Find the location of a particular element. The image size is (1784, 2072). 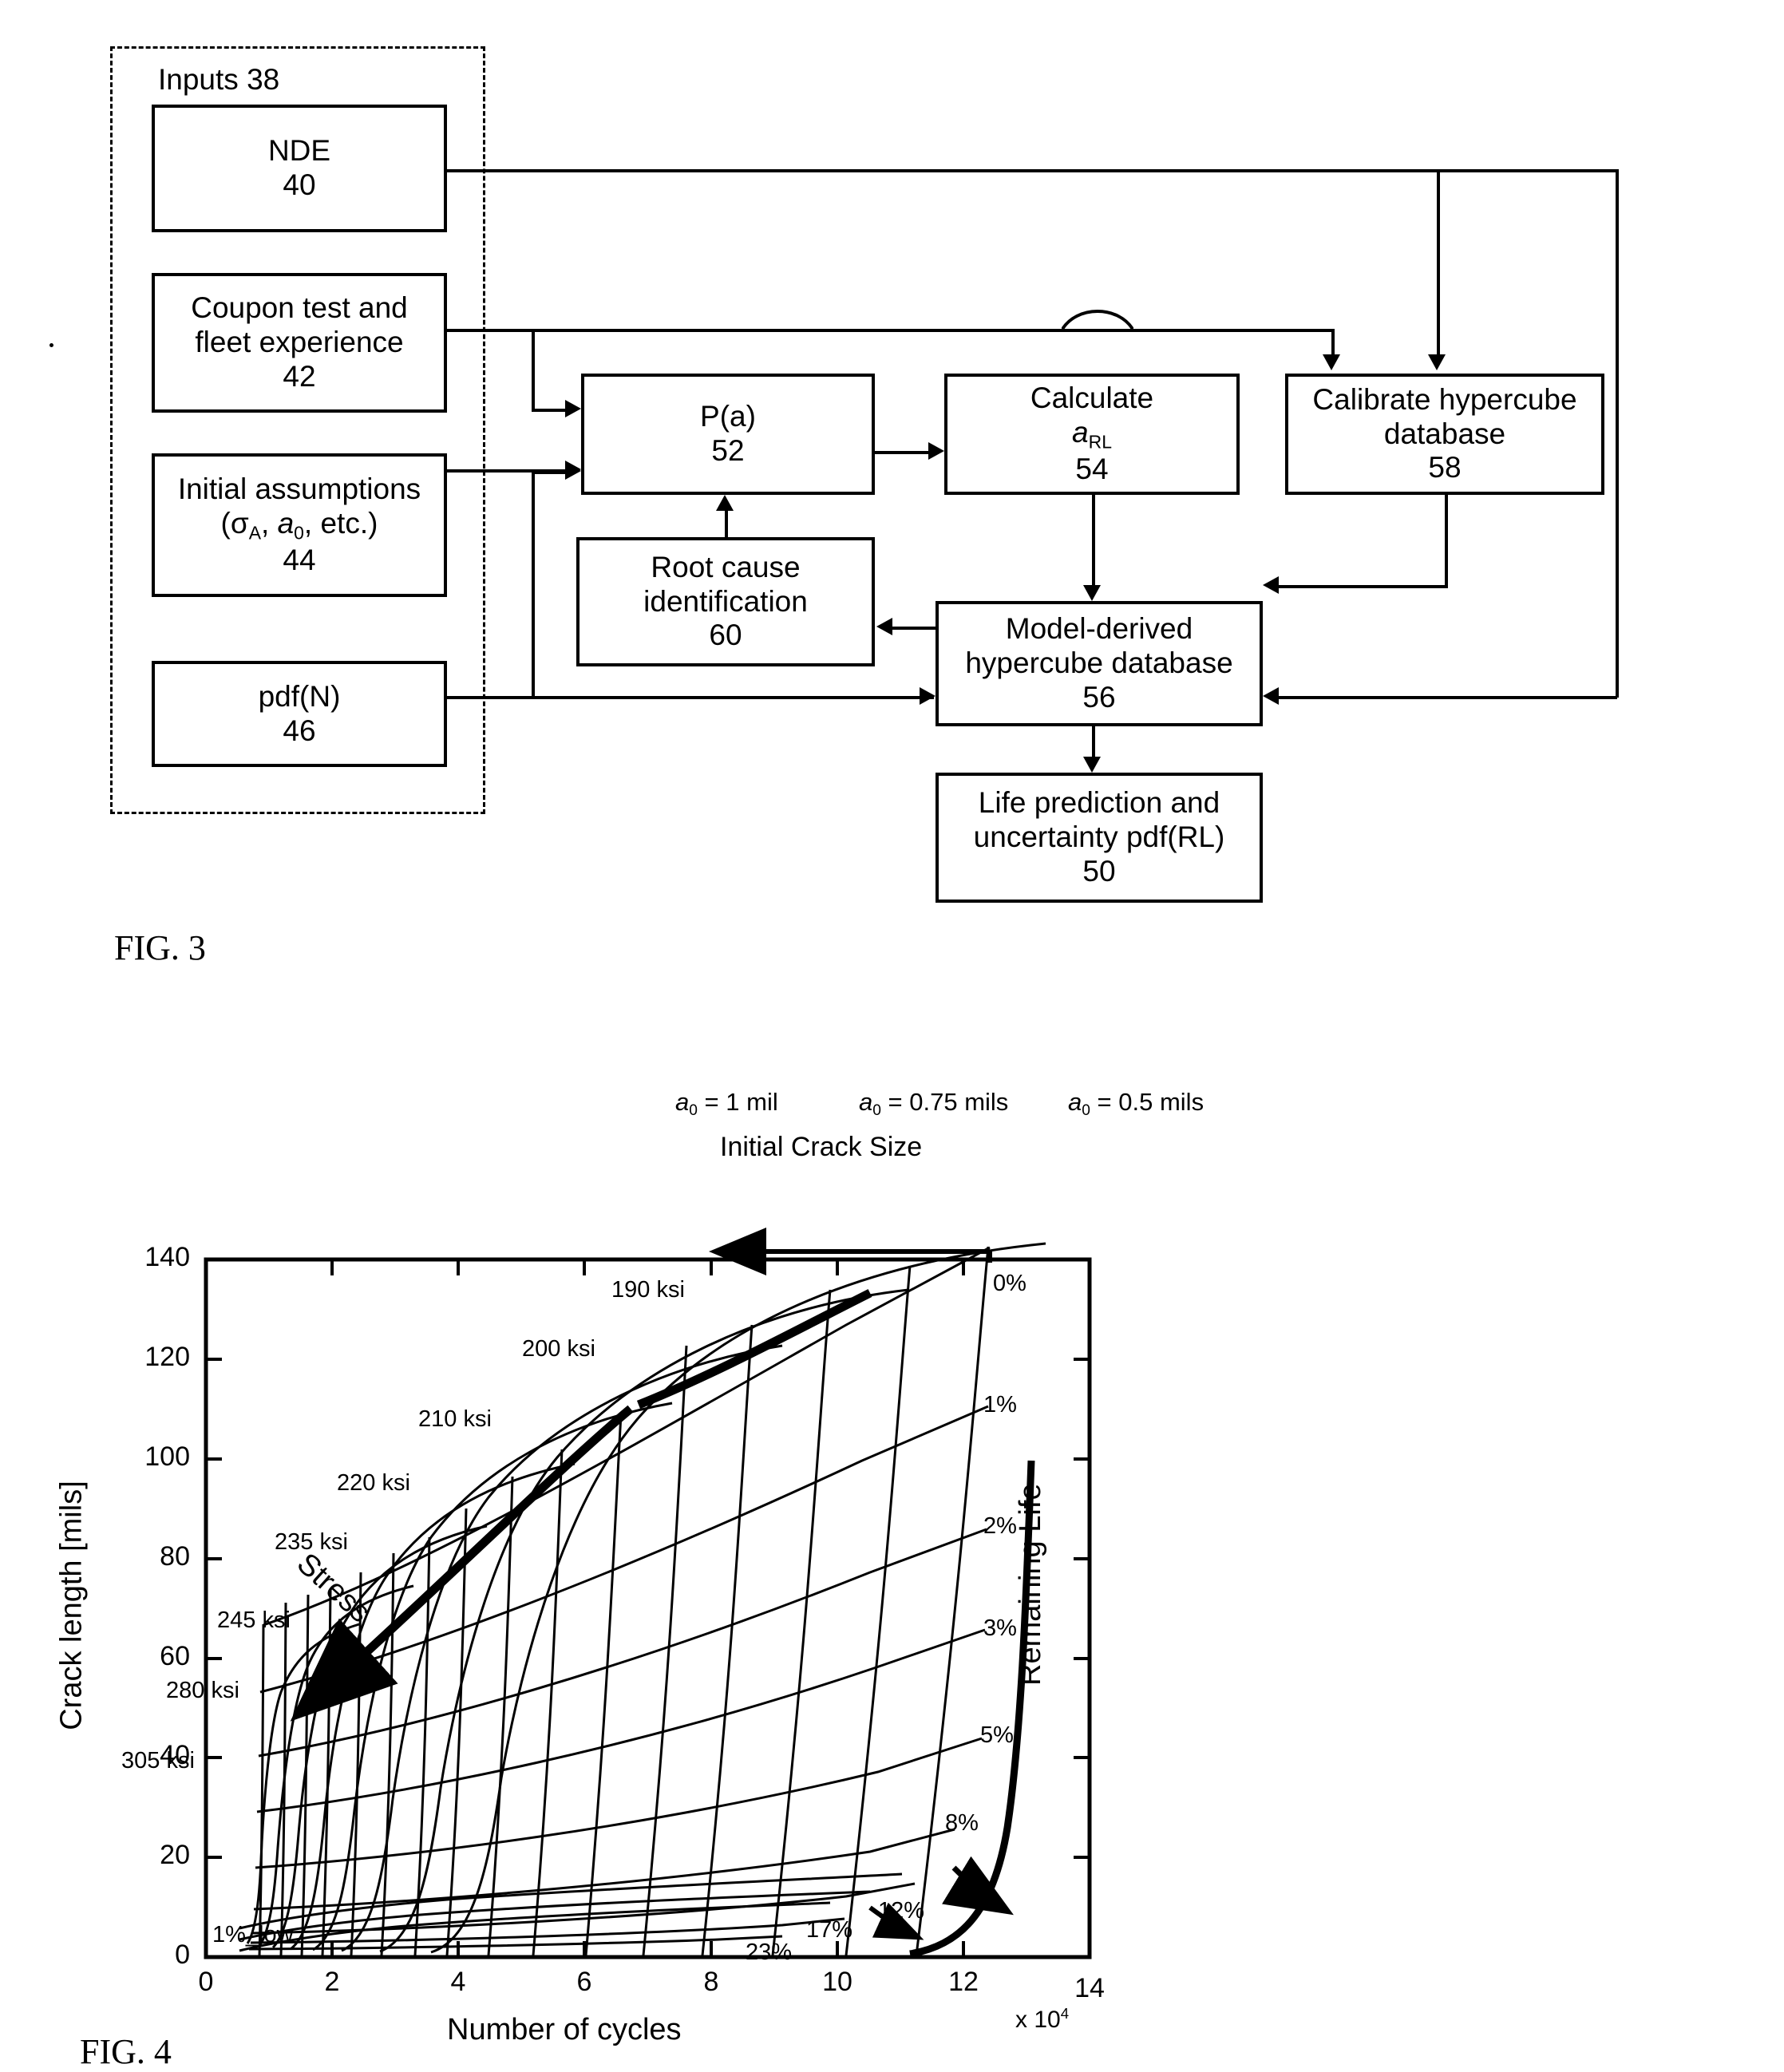

arrowhead-rootcause-into-pa is located at coordinates (725, 503).